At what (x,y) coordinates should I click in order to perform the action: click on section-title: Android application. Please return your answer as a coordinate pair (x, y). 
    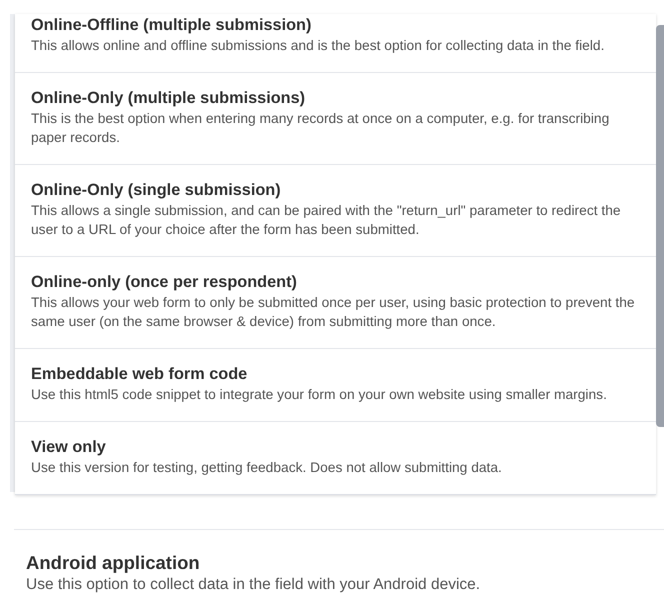
    Looking at the image, I should click on (113, 563).